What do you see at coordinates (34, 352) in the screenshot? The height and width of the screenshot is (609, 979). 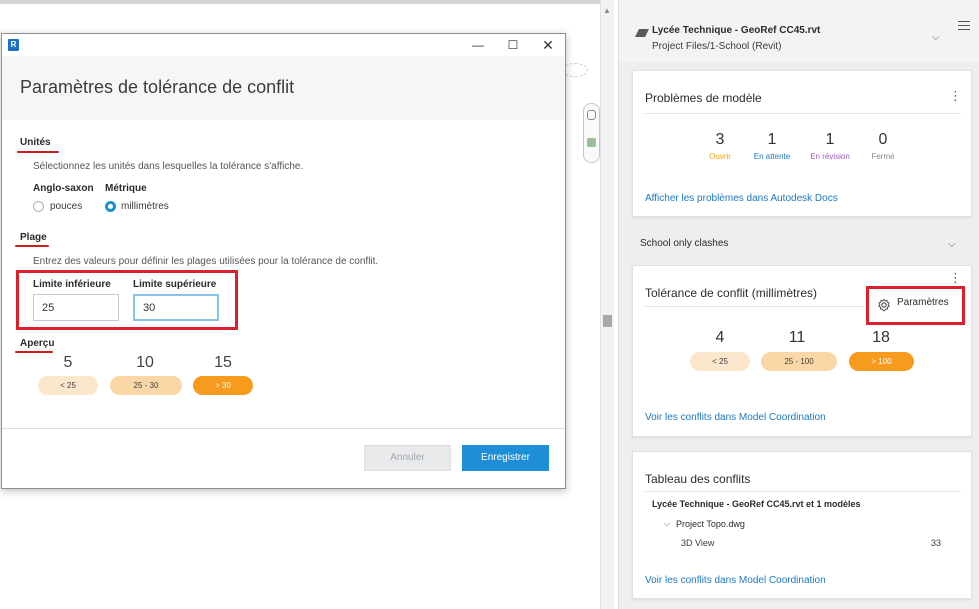 I see `preview-annotation-underline` at bounding box center [34, 352].